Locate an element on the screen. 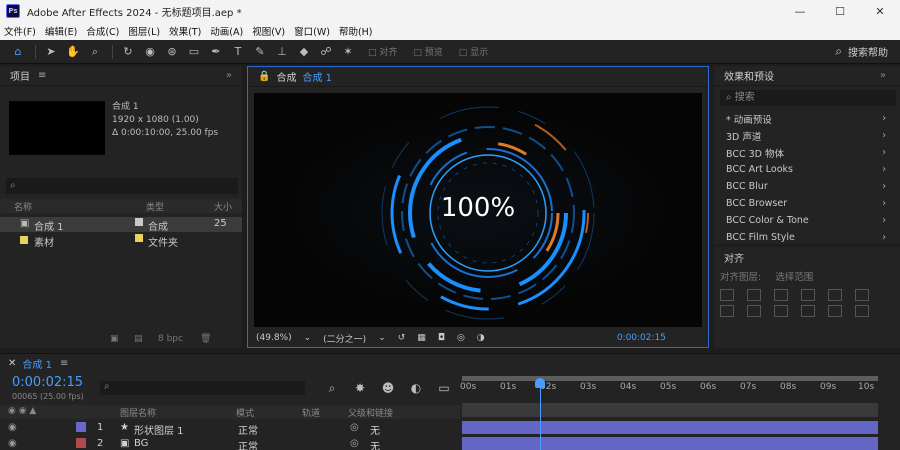 This screenshot has height=450, width=900. align-right-icon is located at coordinates (781, 295).